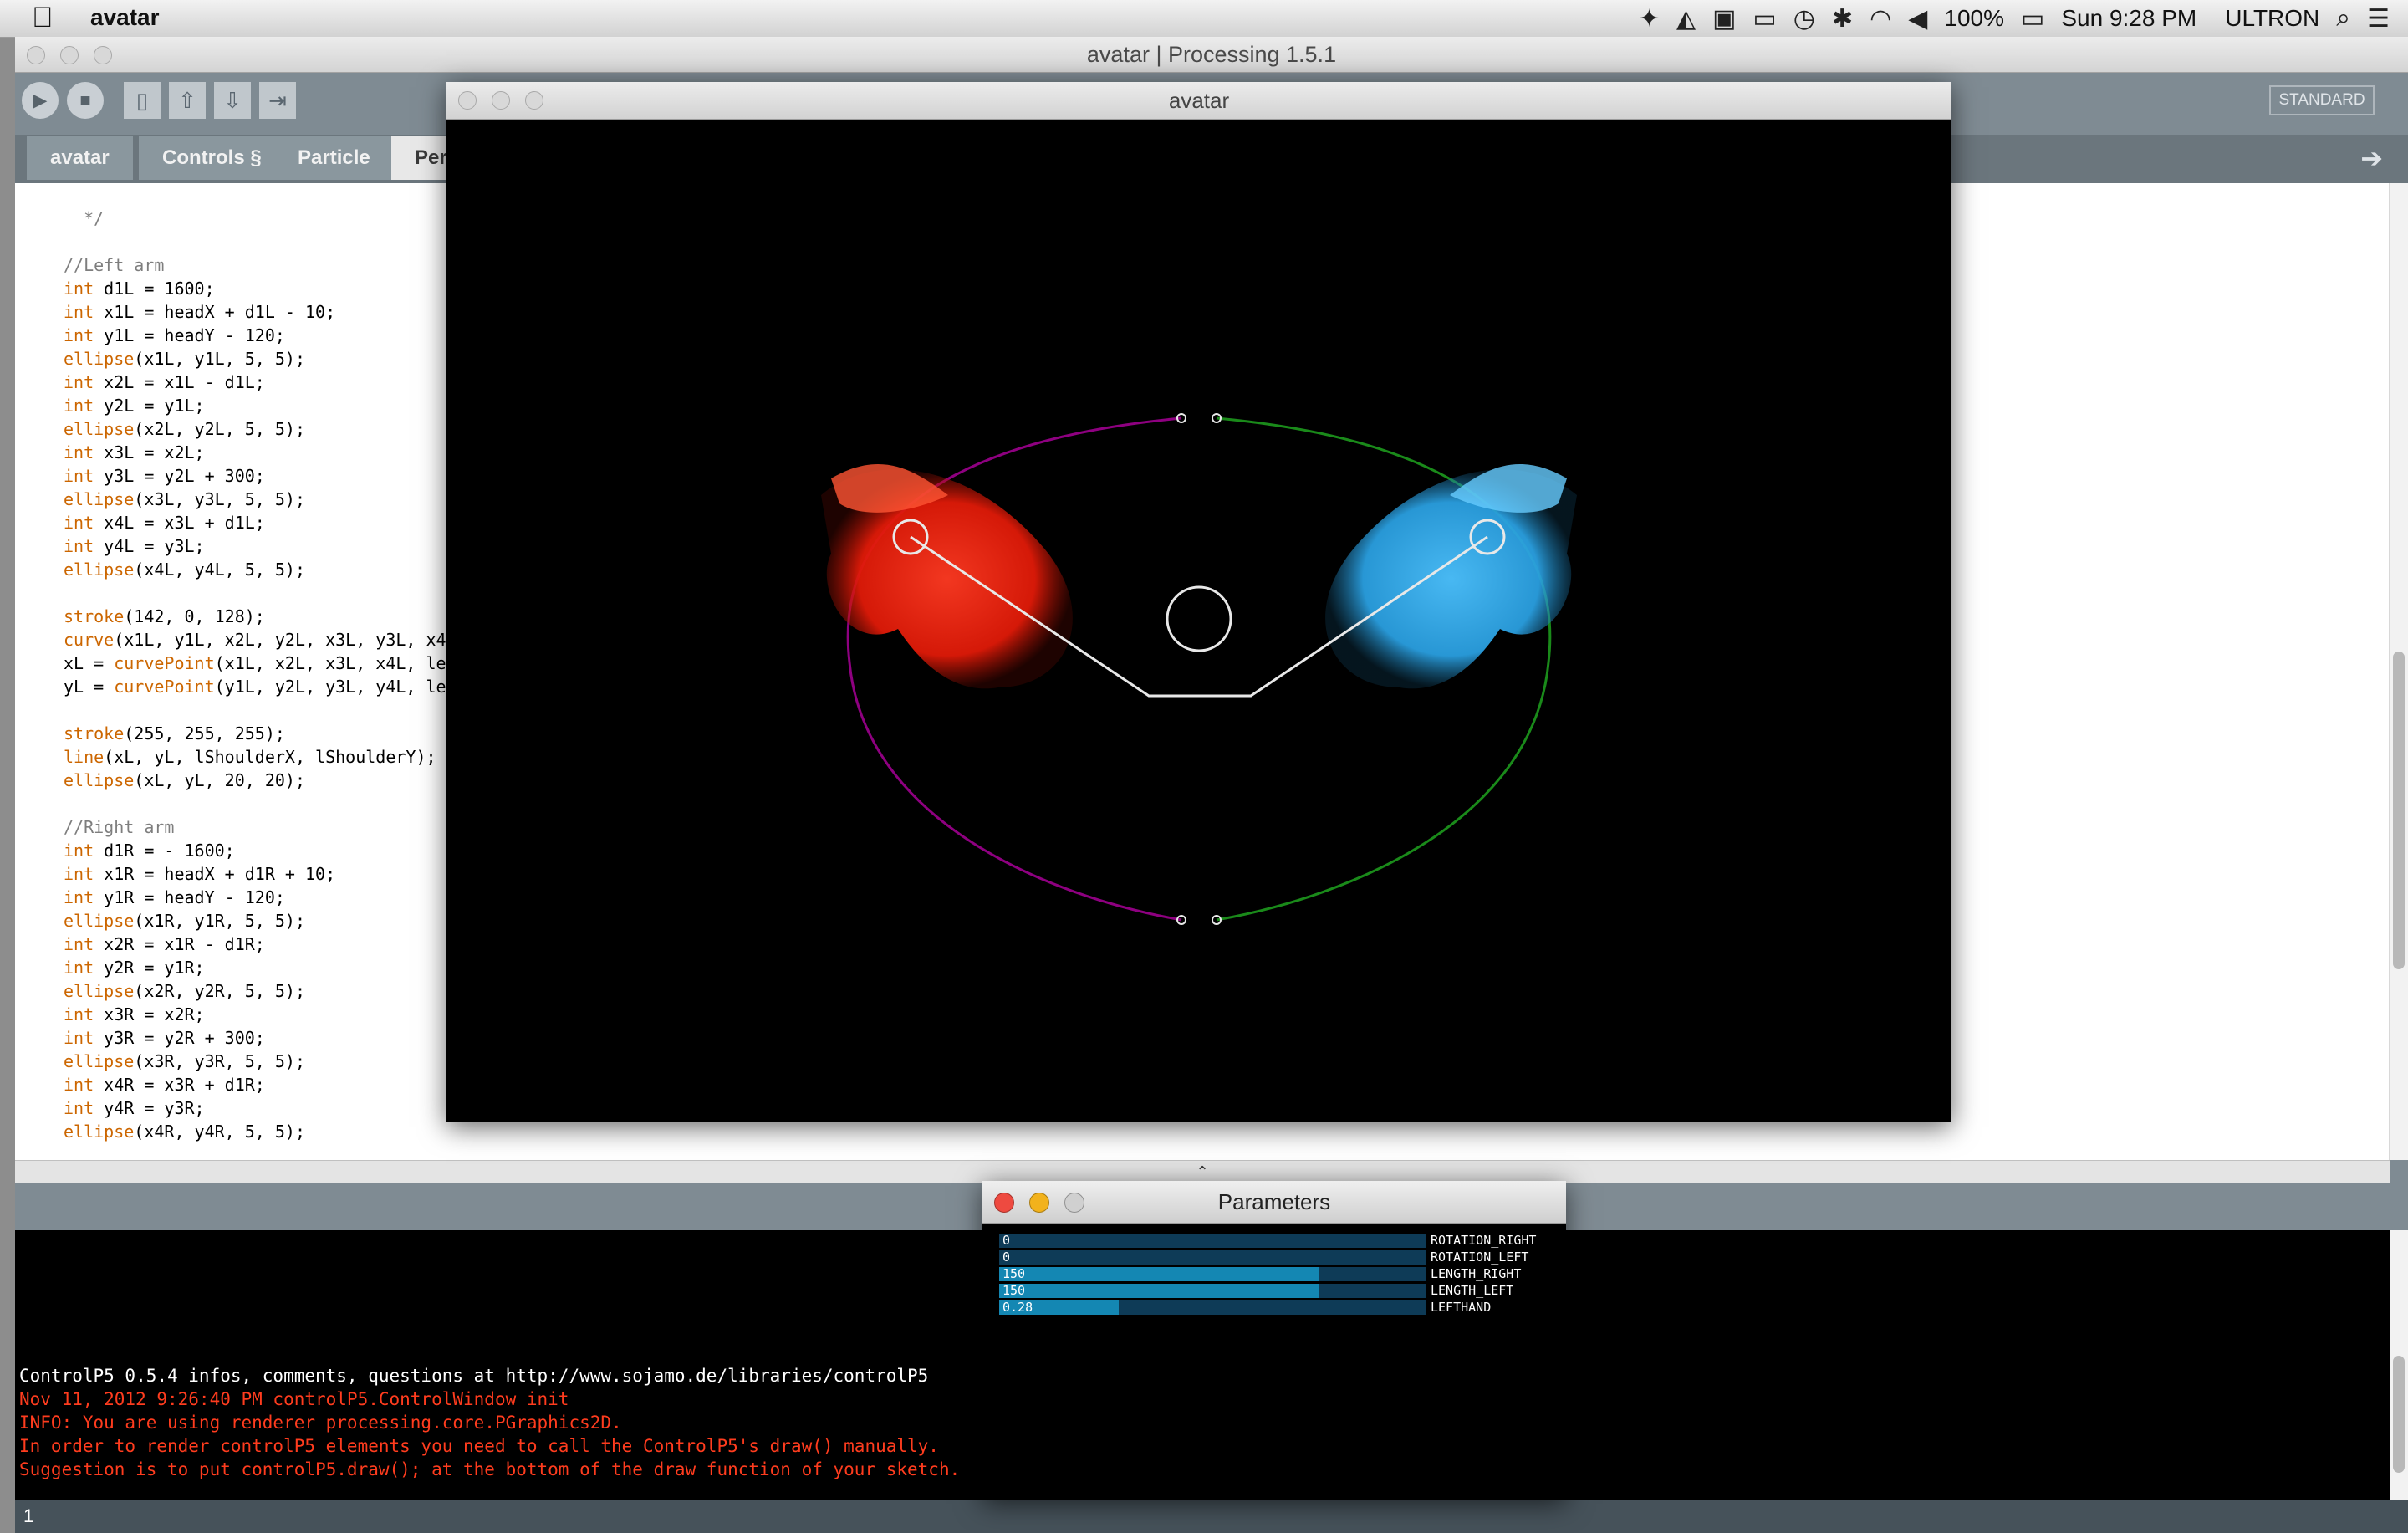 The height and width of the screenshot is (1533, 2408). What do you see at coordinates (1461, 1307) in the screenshot?
I see `slider-label: LEFTHAND` at bounding box center [1461, 1307].